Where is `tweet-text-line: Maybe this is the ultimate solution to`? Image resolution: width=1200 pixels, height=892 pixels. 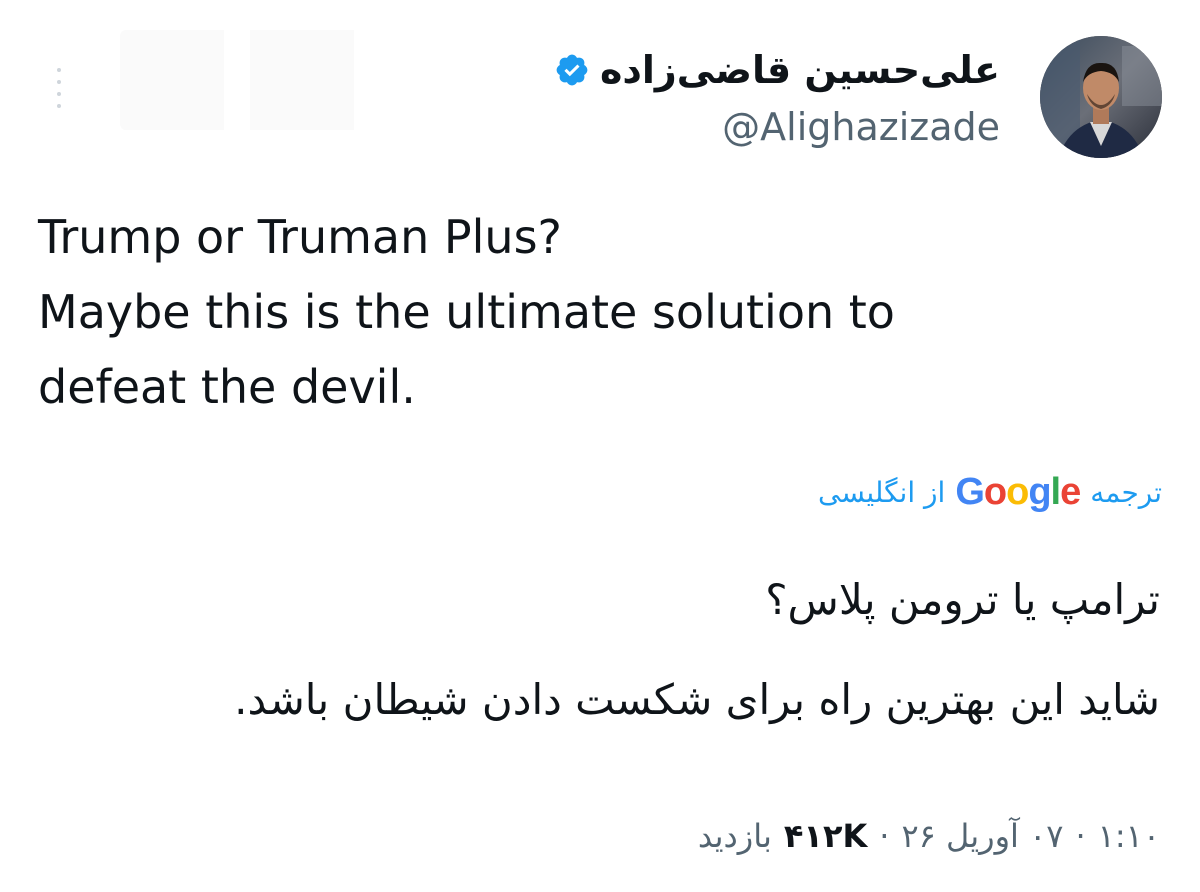 tweet-text-line: Maybe this is the ultimate solution to is located at coordinates (466, 312).